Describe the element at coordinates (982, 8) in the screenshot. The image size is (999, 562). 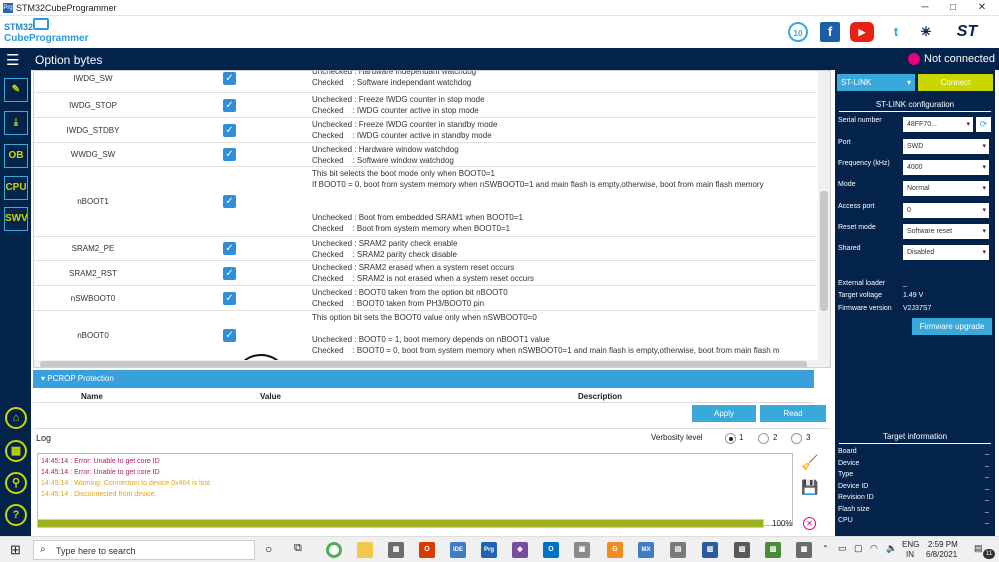
I see `close-button: ✕` at that location.